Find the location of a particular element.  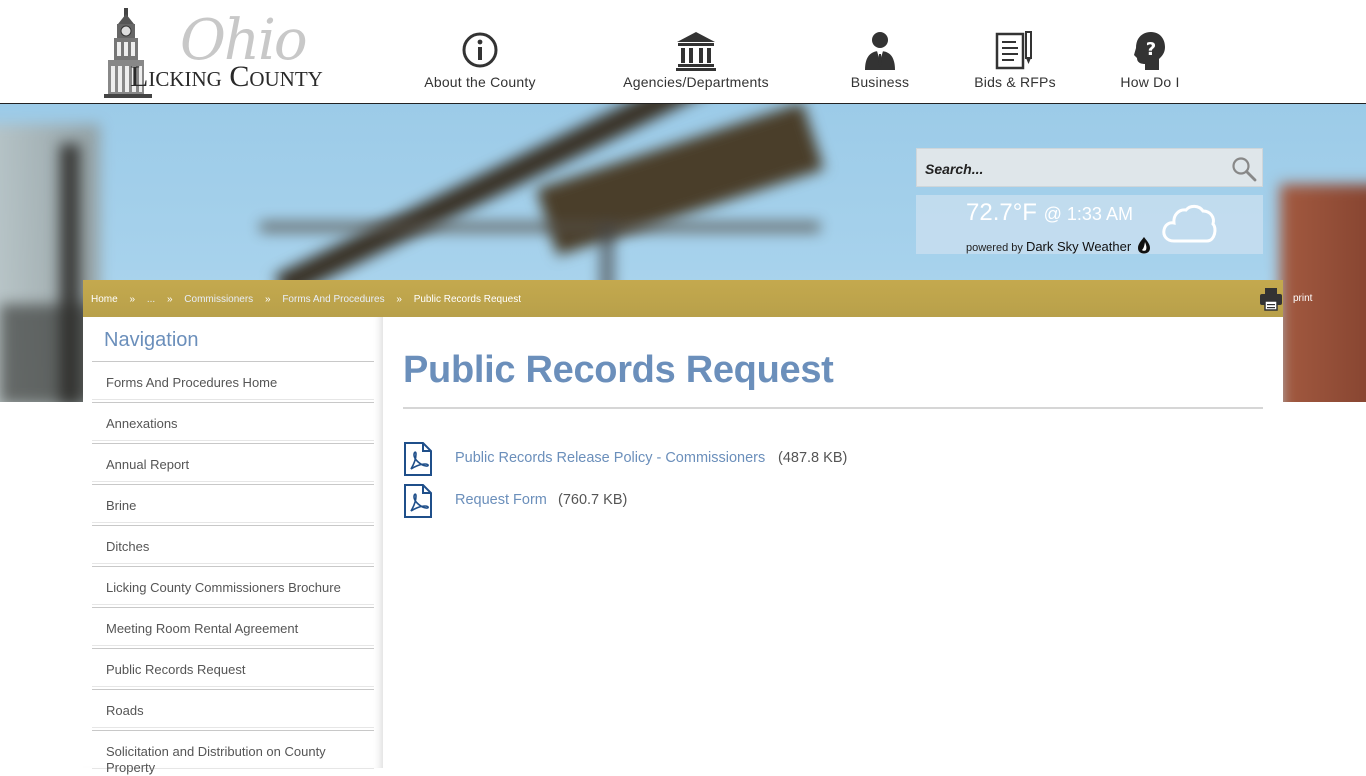

info-icon is located at coordinates (480, 50).